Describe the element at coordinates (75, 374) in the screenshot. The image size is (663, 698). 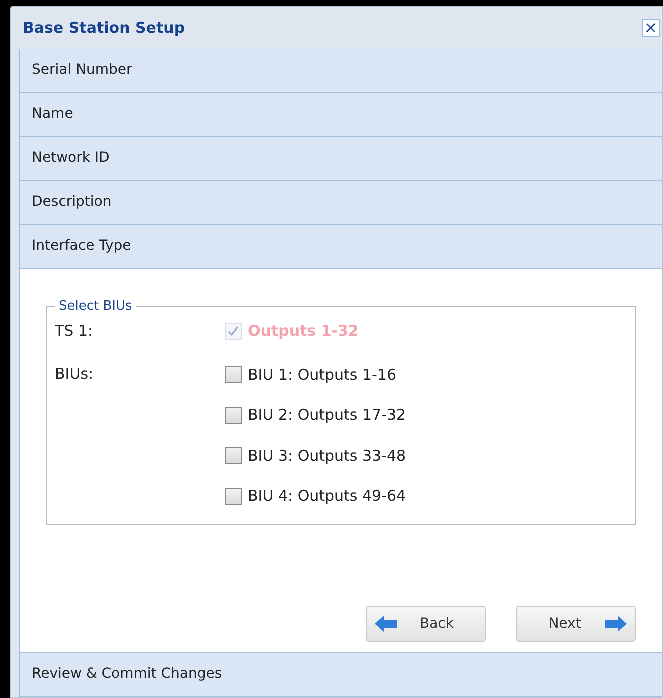
I see `bius-label: BIUs:` at that location.